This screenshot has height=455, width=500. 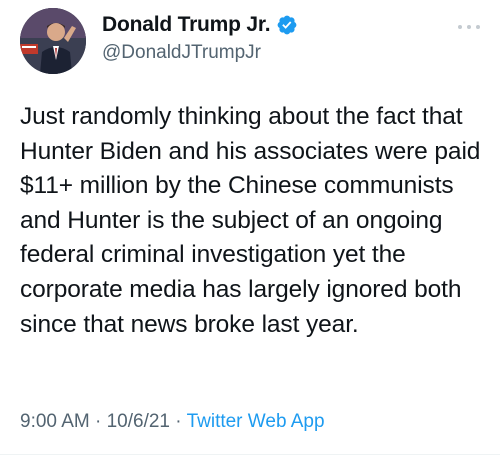 What do you see at coordinates (186, 25) in the screenshot?
I see `display-name: Donald Trump Jr.` at bounding box center [186, 25].